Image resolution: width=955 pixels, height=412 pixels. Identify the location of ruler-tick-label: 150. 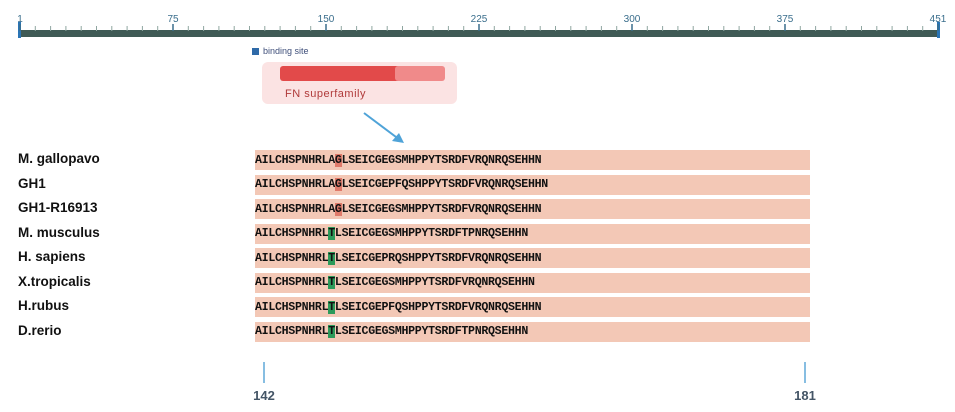
(326, 19).